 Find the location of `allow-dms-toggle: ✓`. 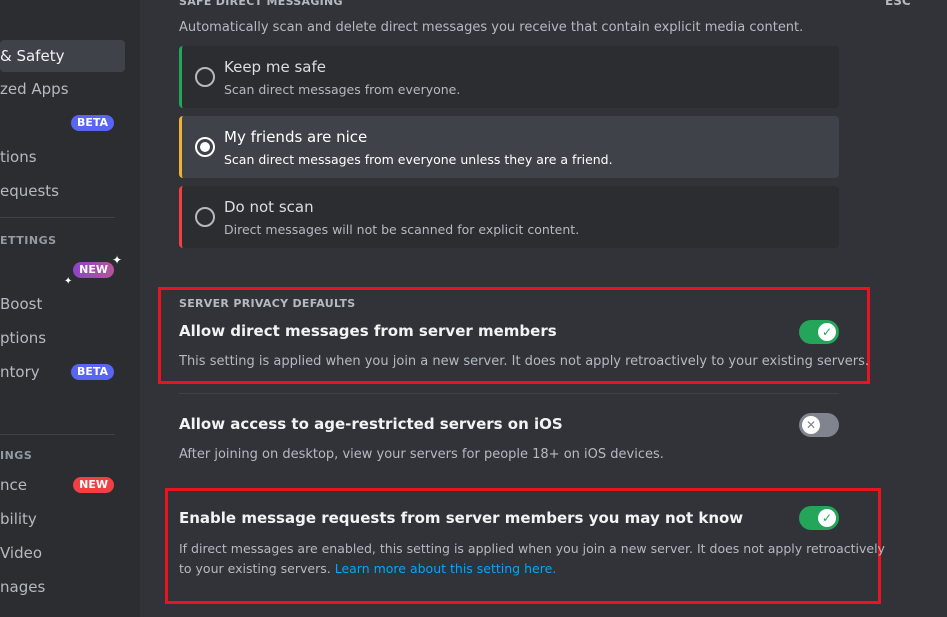

allow-dms-toggle: ✓ is located at coordinates (819, 332).